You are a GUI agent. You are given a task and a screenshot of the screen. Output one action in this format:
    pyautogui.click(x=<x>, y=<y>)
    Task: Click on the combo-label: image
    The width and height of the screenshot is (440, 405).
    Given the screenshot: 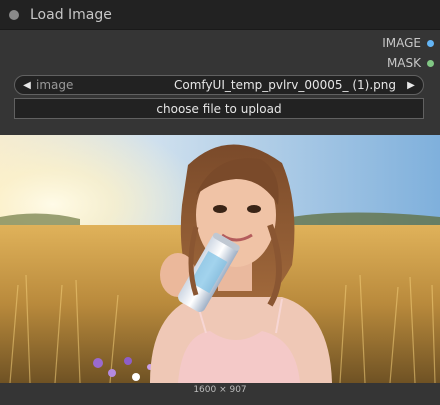 What is the action you would take?
    pyautogui.click(x=55, y=85)
    